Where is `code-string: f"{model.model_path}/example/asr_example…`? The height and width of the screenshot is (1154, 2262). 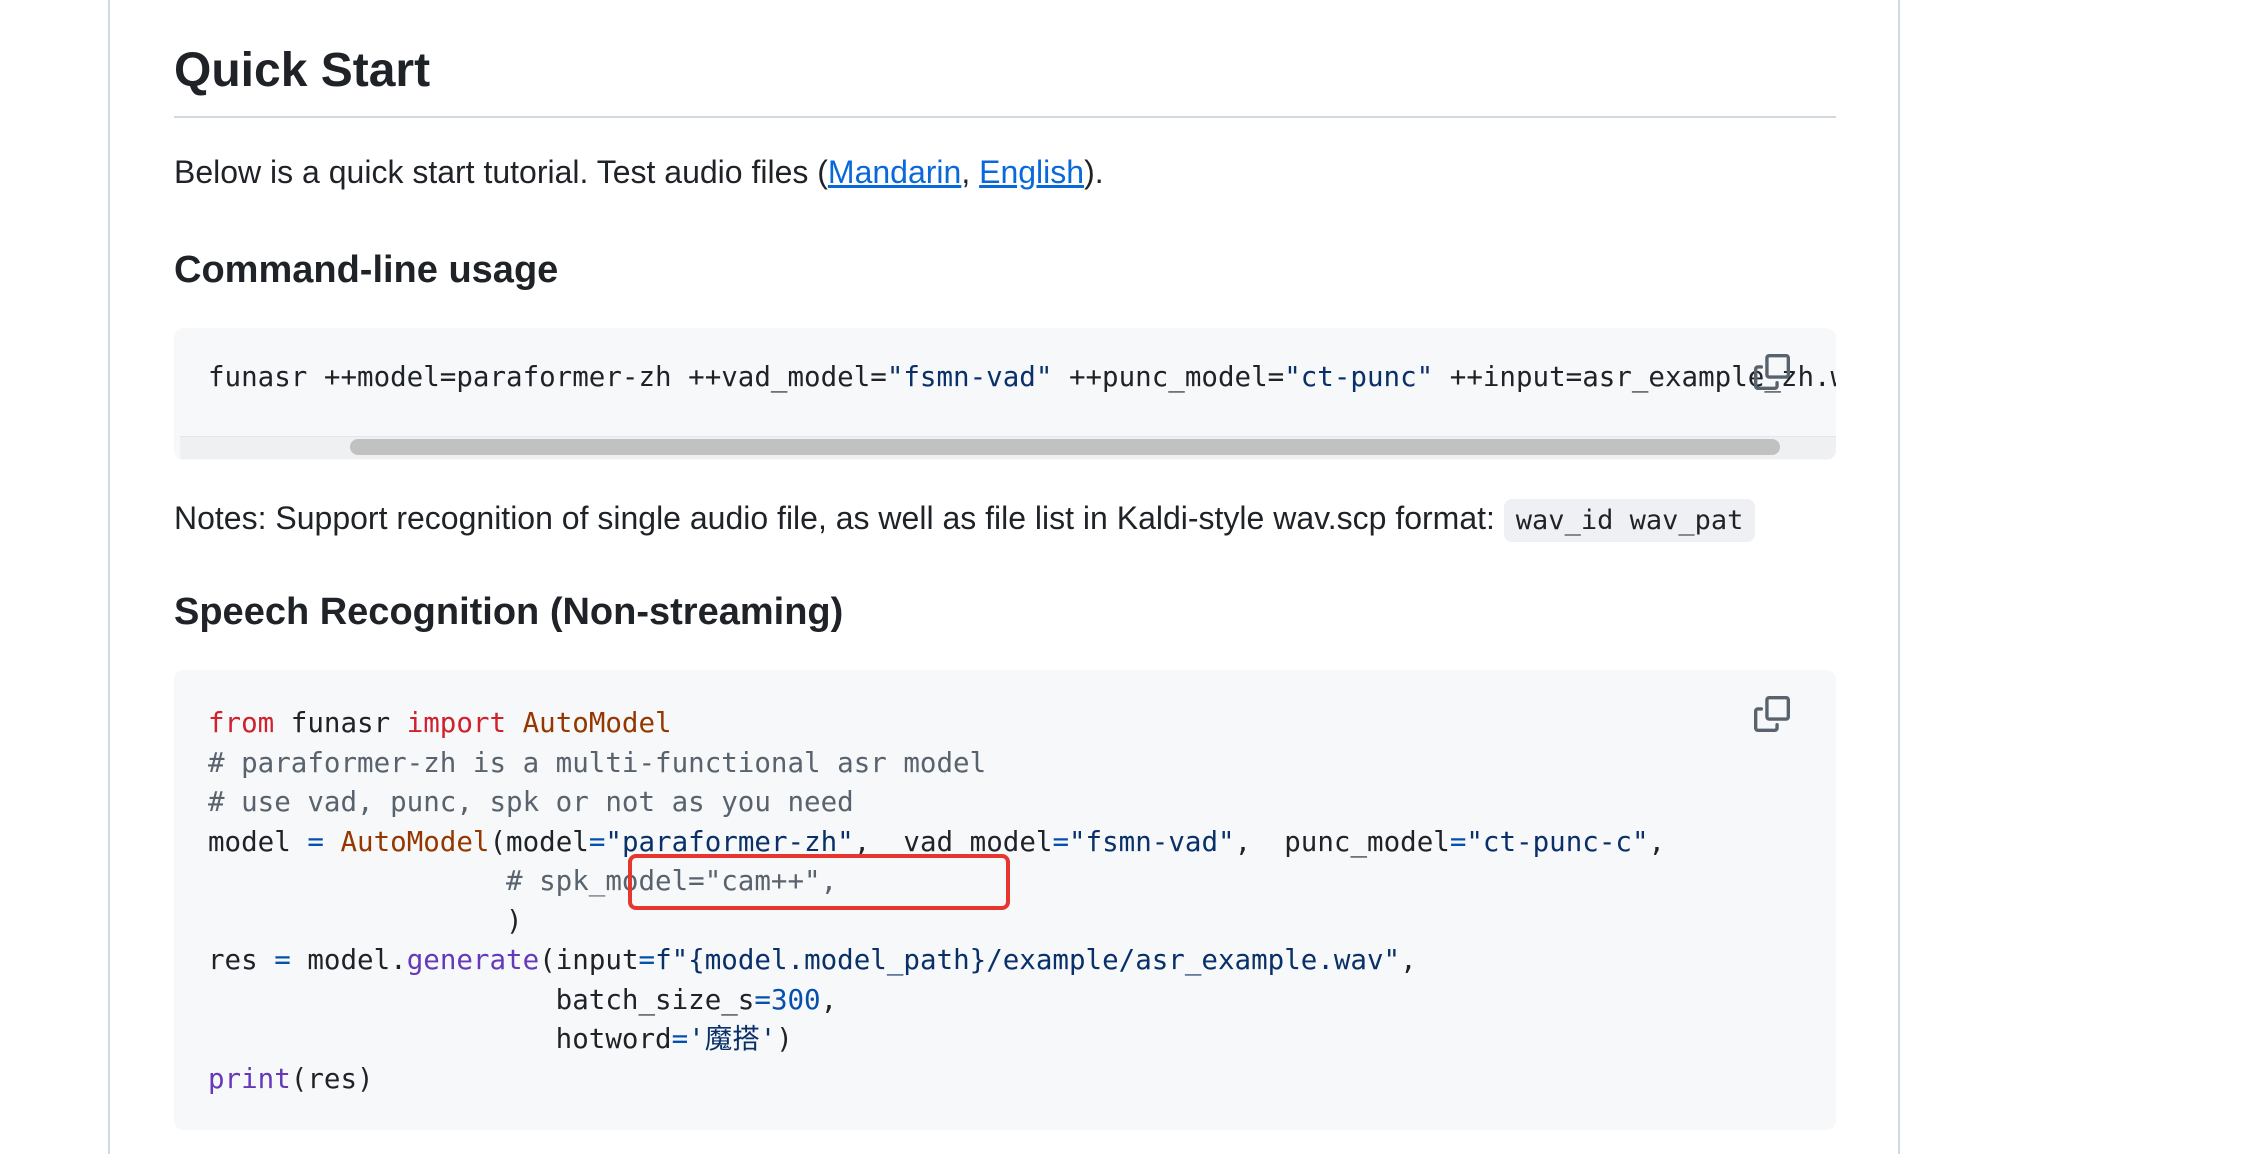
code-string: f"{model.model_path}/example/asr_example… is located at coordinates (1028, 960).